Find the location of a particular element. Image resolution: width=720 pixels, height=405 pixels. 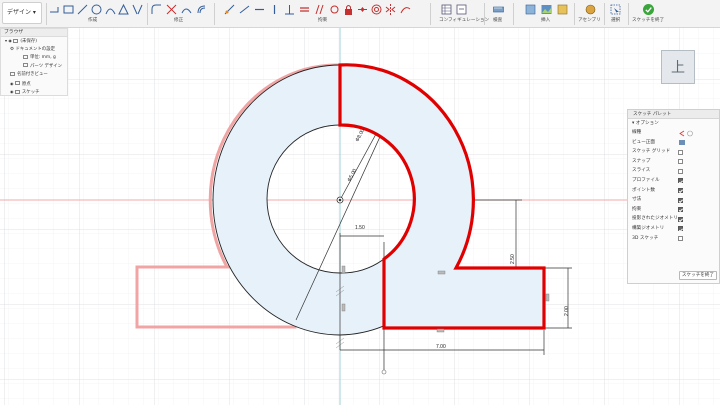

group-label-modify: 修正 is located at coordinates (178, 20).